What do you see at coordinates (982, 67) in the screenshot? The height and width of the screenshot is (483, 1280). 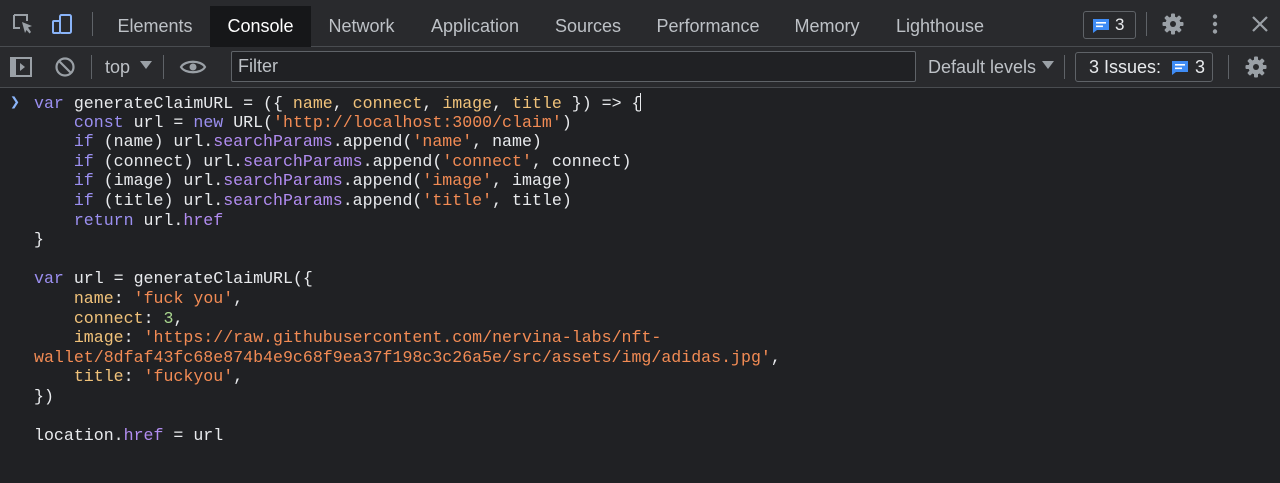 I see `log-levels-dropdown: Default levels` at bounding box center [982, 67].